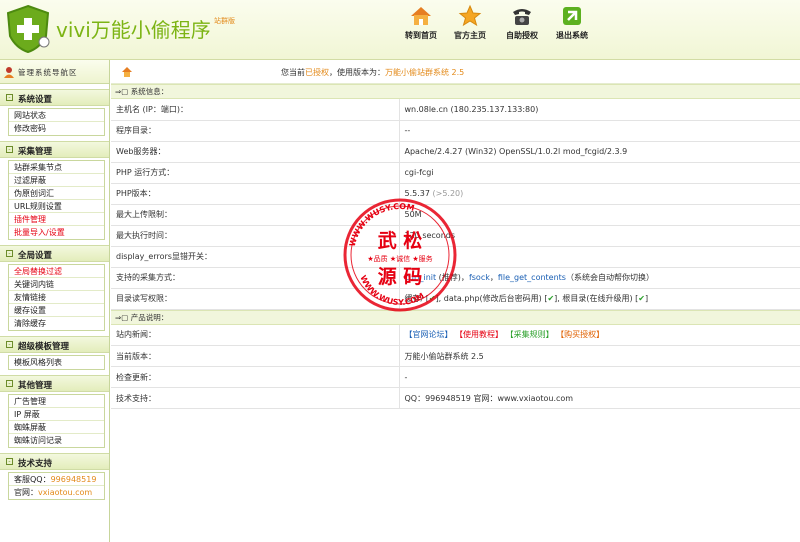 The width and height of the screenshot is (800, 542). I want to click on user-icon, so click(9, 72).